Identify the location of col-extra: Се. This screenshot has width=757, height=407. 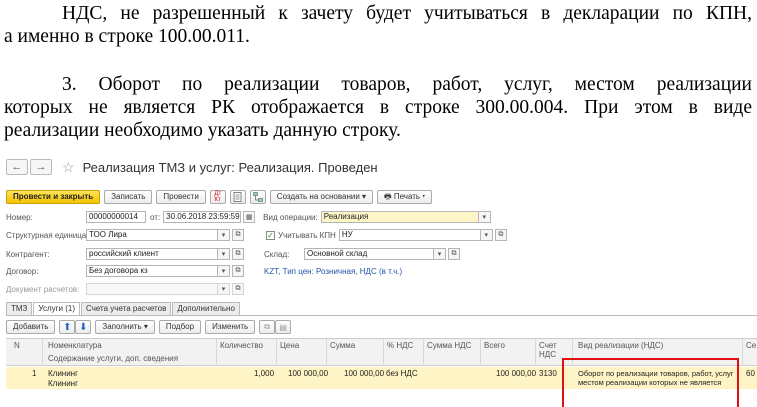
(751, 345).